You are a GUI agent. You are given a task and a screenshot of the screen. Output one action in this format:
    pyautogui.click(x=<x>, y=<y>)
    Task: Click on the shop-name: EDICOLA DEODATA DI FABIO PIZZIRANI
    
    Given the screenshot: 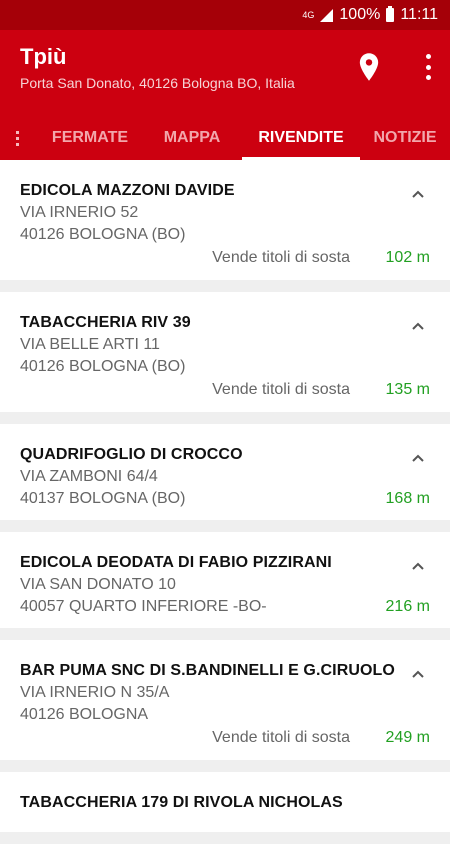 What is the action you would take?
    pyautogui.click(x=176, y=562)
    